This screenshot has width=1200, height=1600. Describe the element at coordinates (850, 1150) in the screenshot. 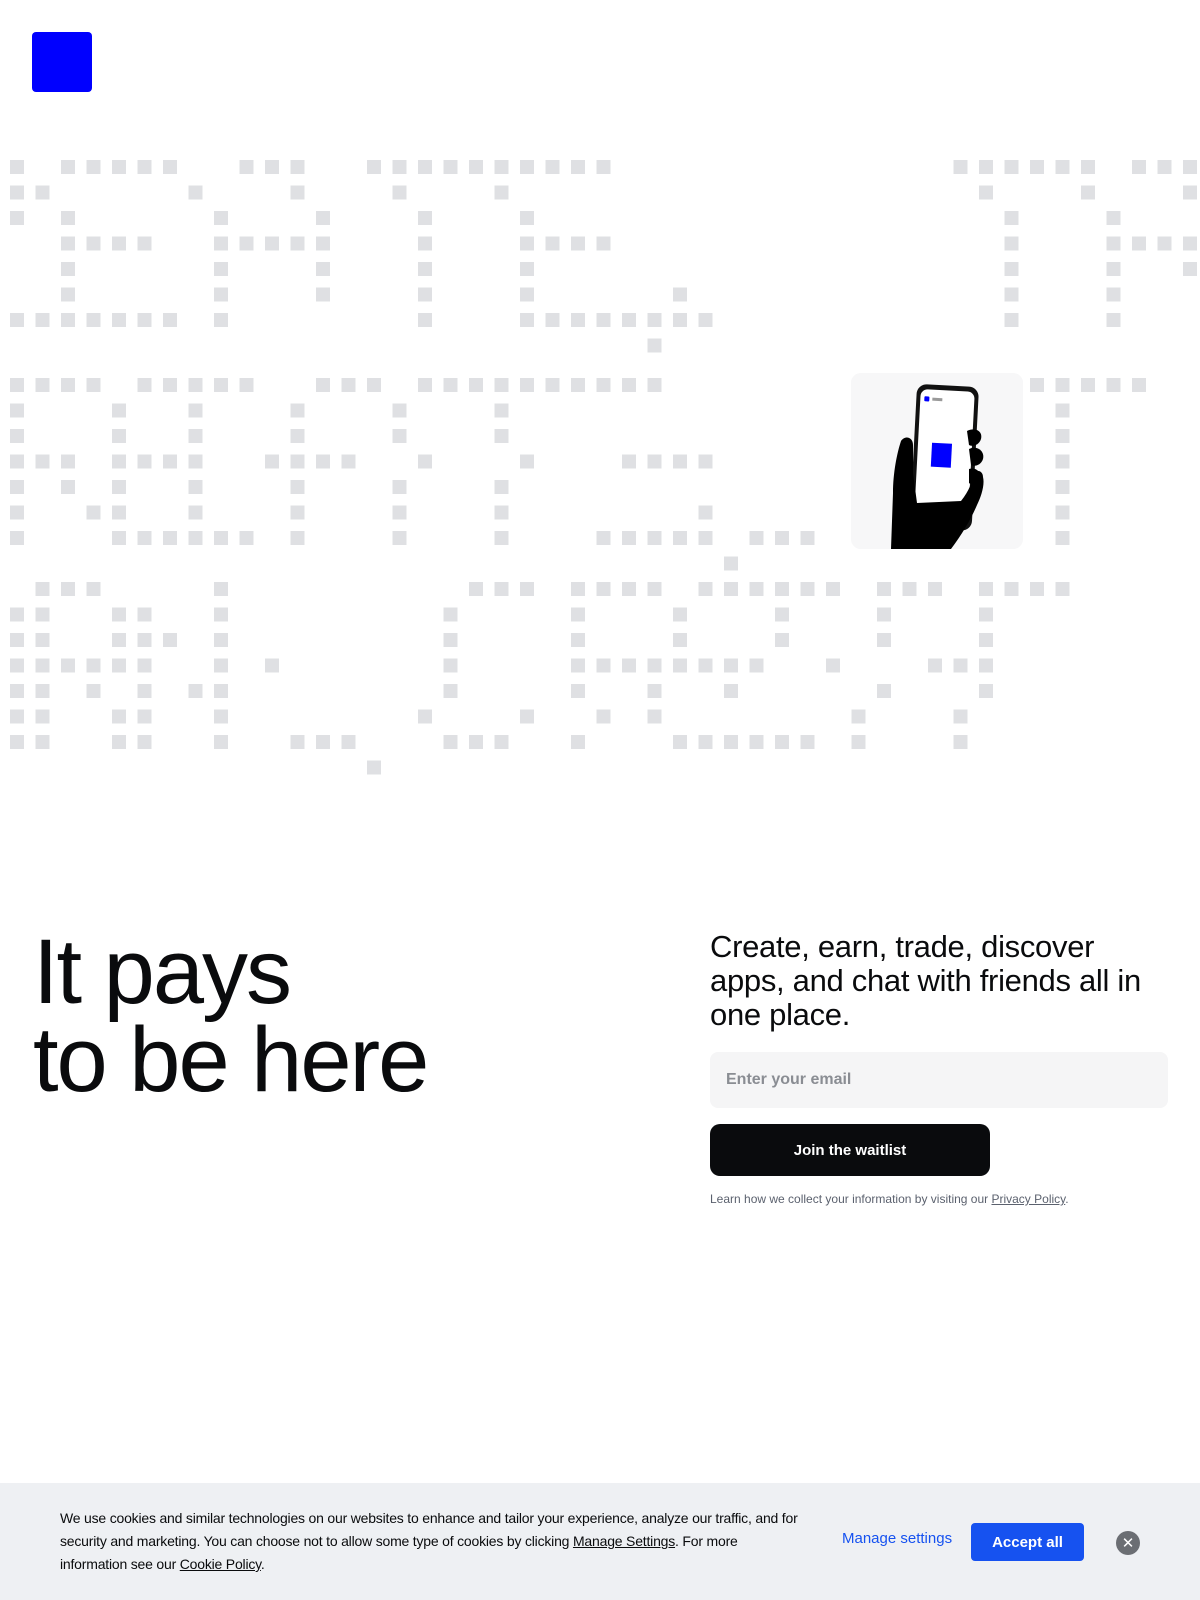

I see `join-waitlist-button: Join the waitlist` at that location.